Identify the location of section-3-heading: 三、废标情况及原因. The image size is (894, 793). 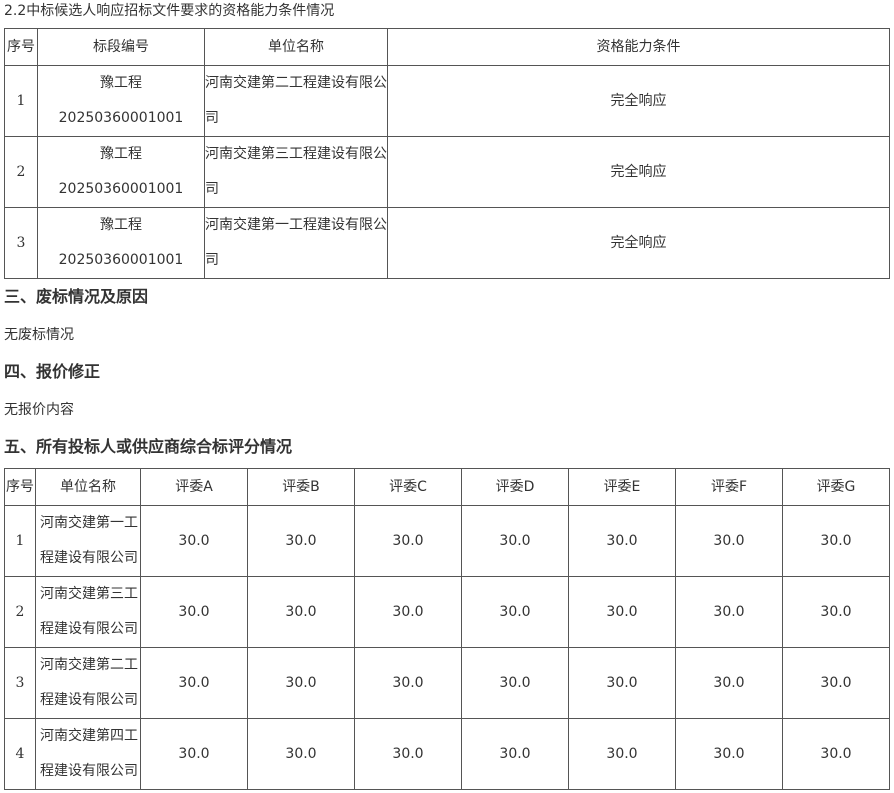
(76, 296).